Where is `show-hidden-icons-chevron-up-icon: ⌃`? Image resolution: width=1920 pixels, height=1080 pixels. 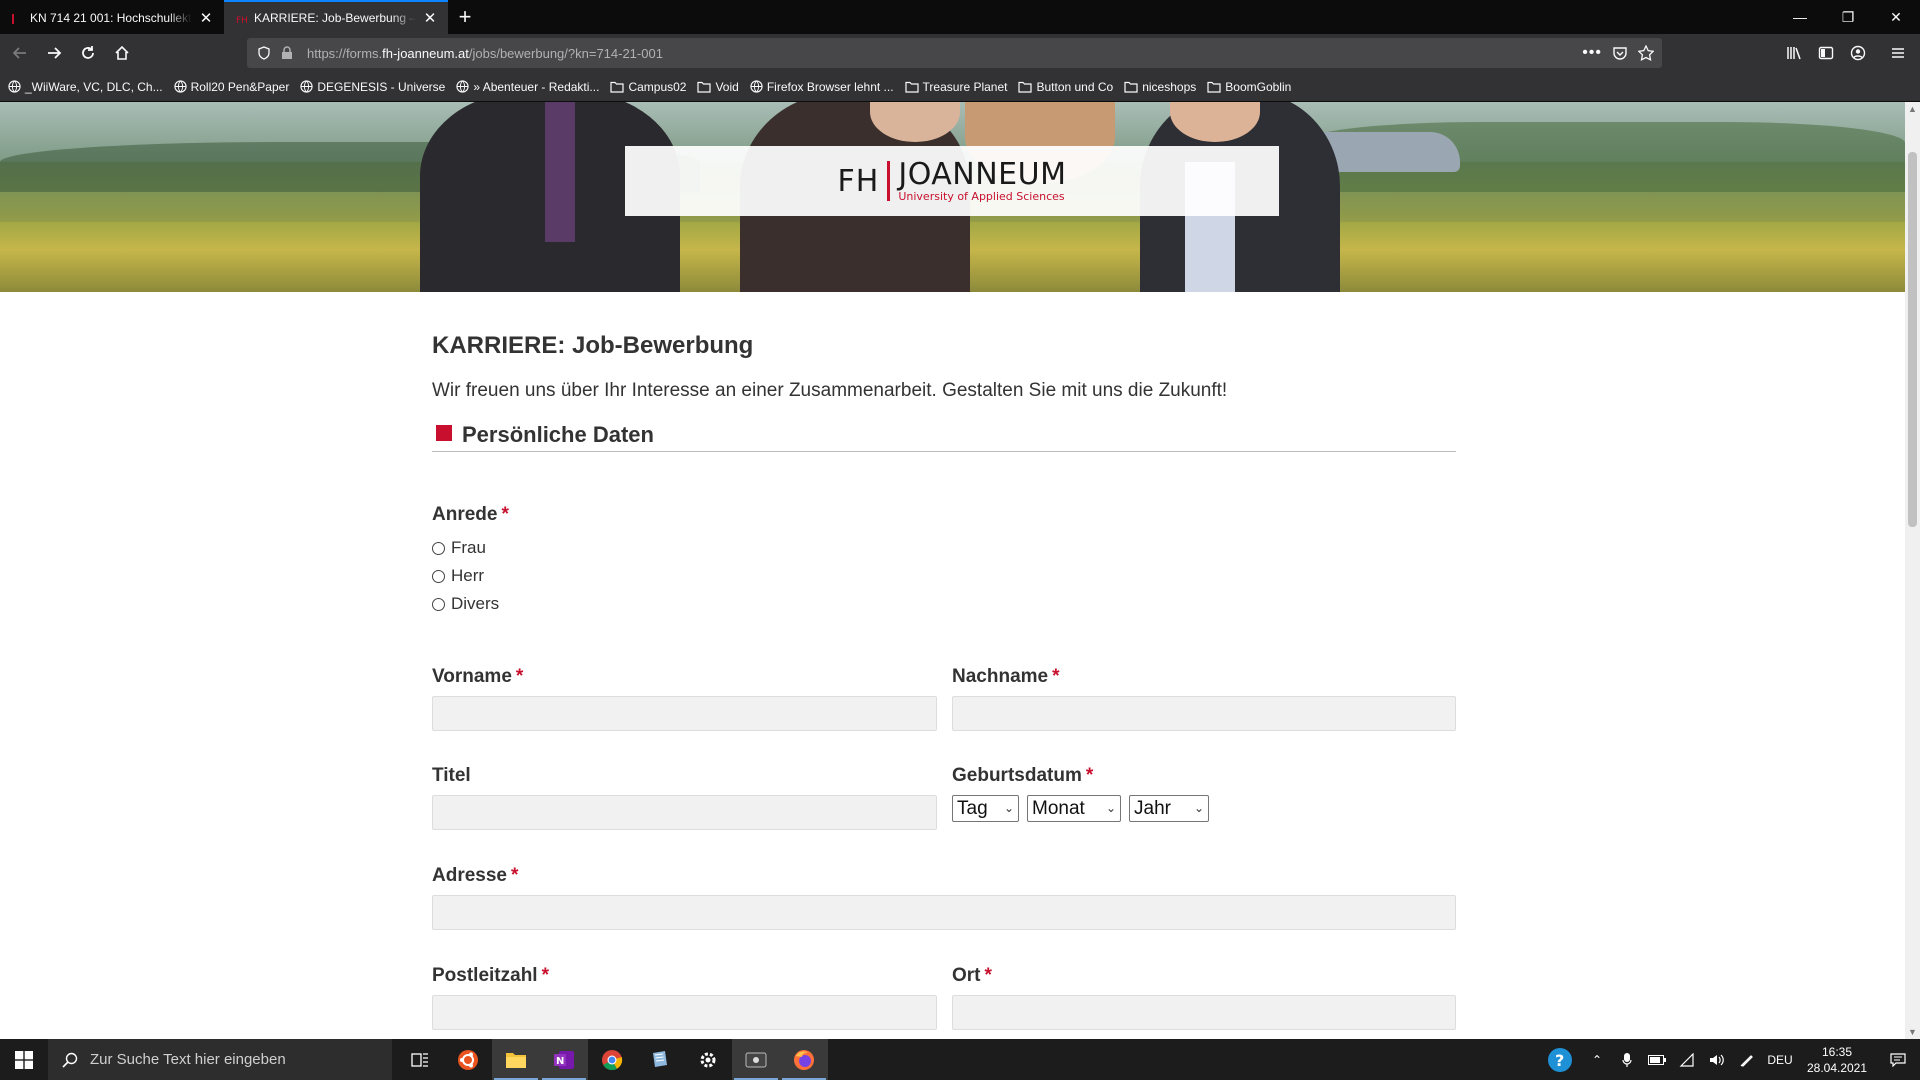
show-hidden-icons-chevron-up-icon: ⌃ is located at coordinates (1597, 1059).